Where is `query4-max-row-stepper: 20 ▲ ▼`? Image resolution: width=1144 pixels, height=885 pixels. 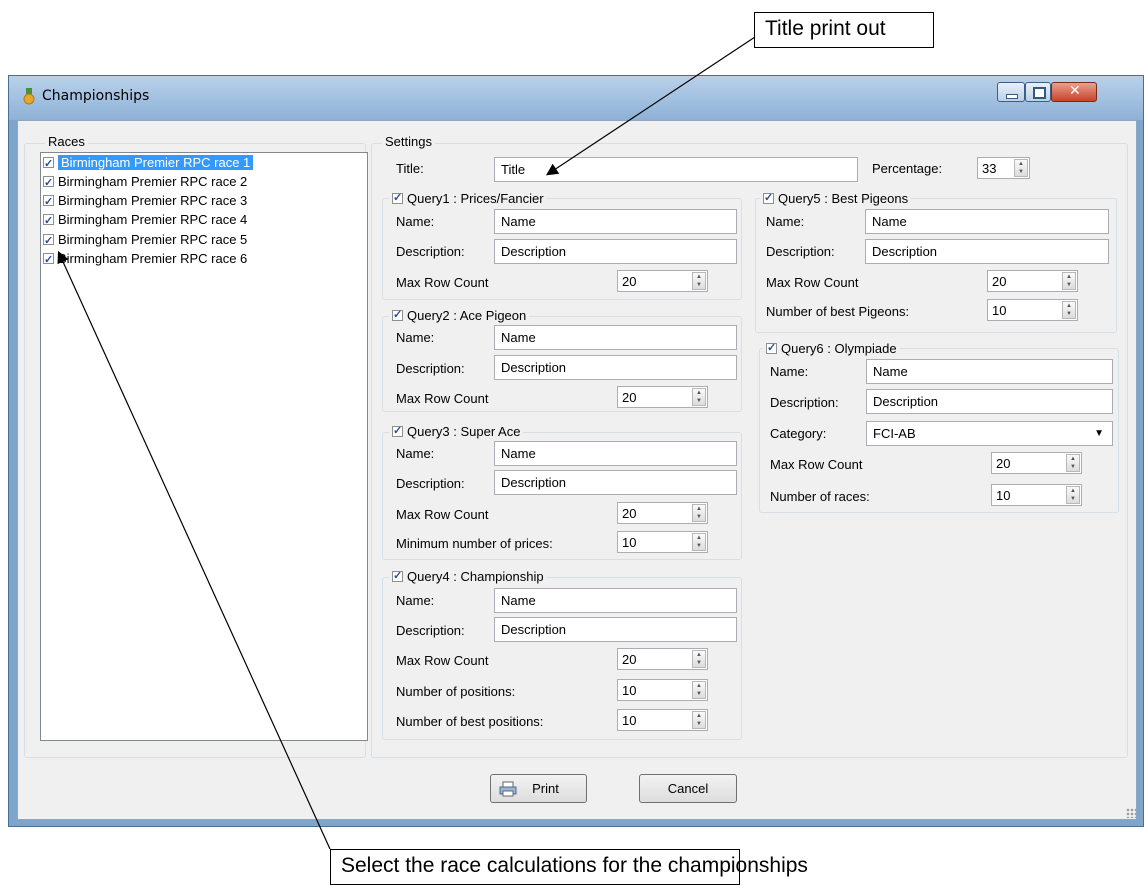 query4-max-row-stepper: 20 ▲ ▼ is located at coordinates (662, 659).